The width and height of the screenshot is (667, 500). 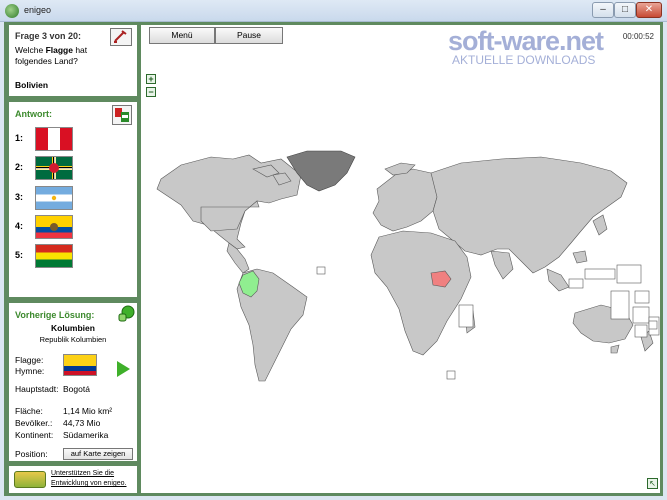 What do you see at coordinates (34, 435) in the screenshot?
I see `continent-label: Kontinent:` at bounding box center [34, 435].